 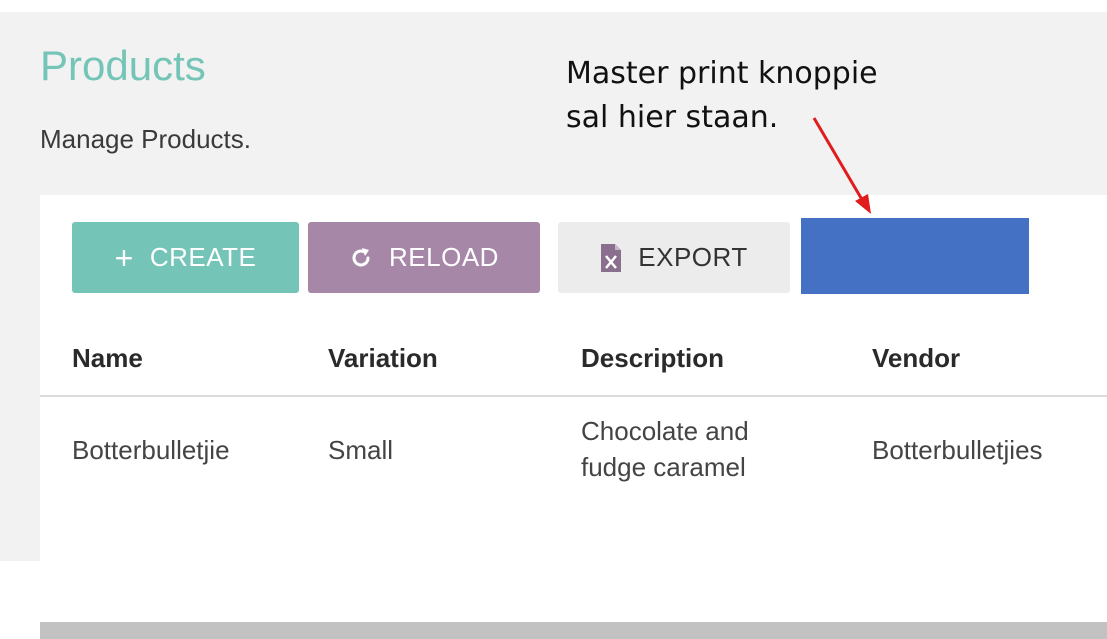 I want to click on master-print-button-placeholder, so click(x=915, y=256).